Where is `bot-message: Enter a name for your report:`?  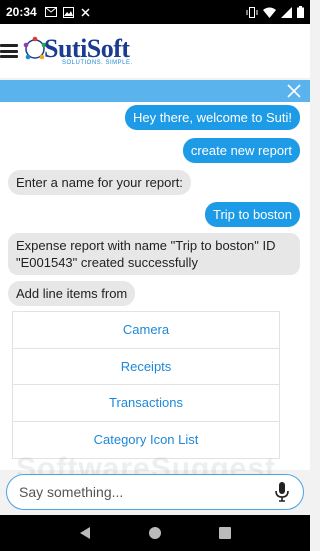
bot-message: Enter a name for your report: is located at coordinates (99, 182).